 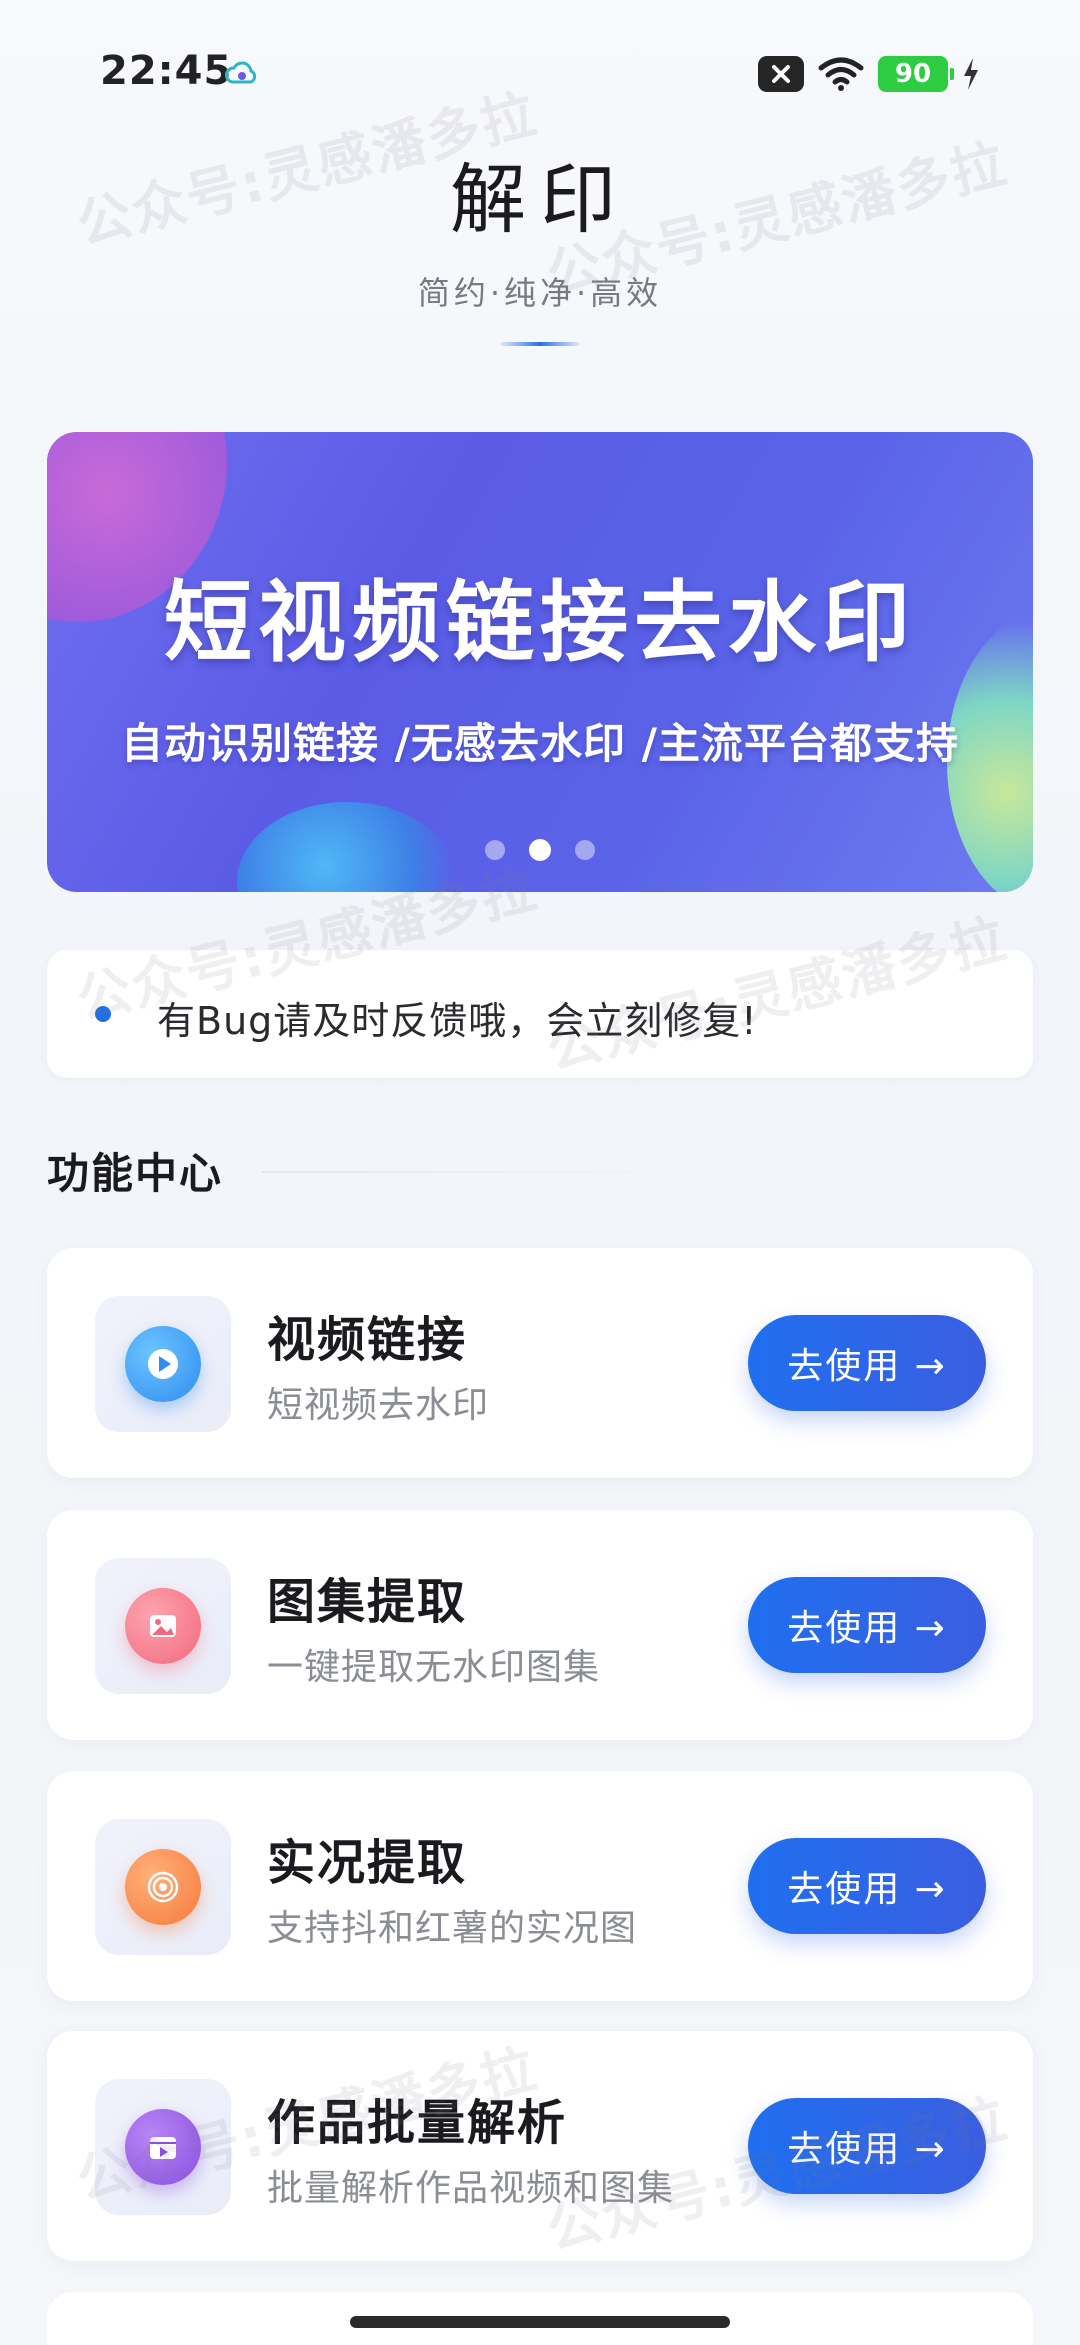 What do you see at coordinates (166, 71) in the screenshot?
I see `status-time: 22:45` at bounding box center [166, 71].